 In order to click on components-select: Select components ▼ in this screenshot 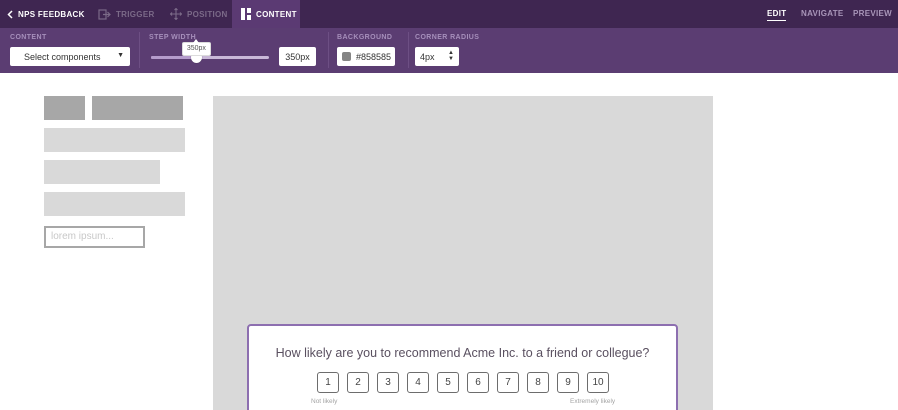, I will do `click(70, 56)`.